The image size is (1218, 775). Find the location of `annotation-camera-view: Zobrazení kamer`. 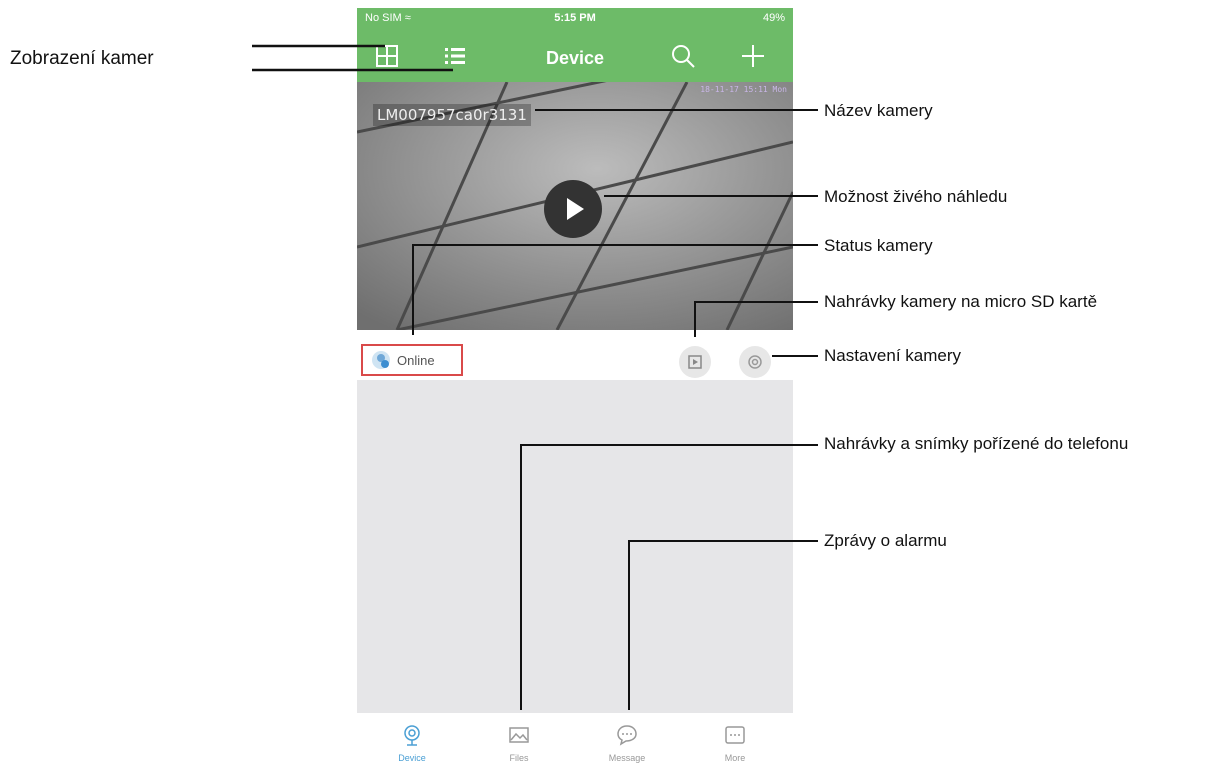

annotation-camera-view: Zobrazení kamer is located at coordinates (82, 58).